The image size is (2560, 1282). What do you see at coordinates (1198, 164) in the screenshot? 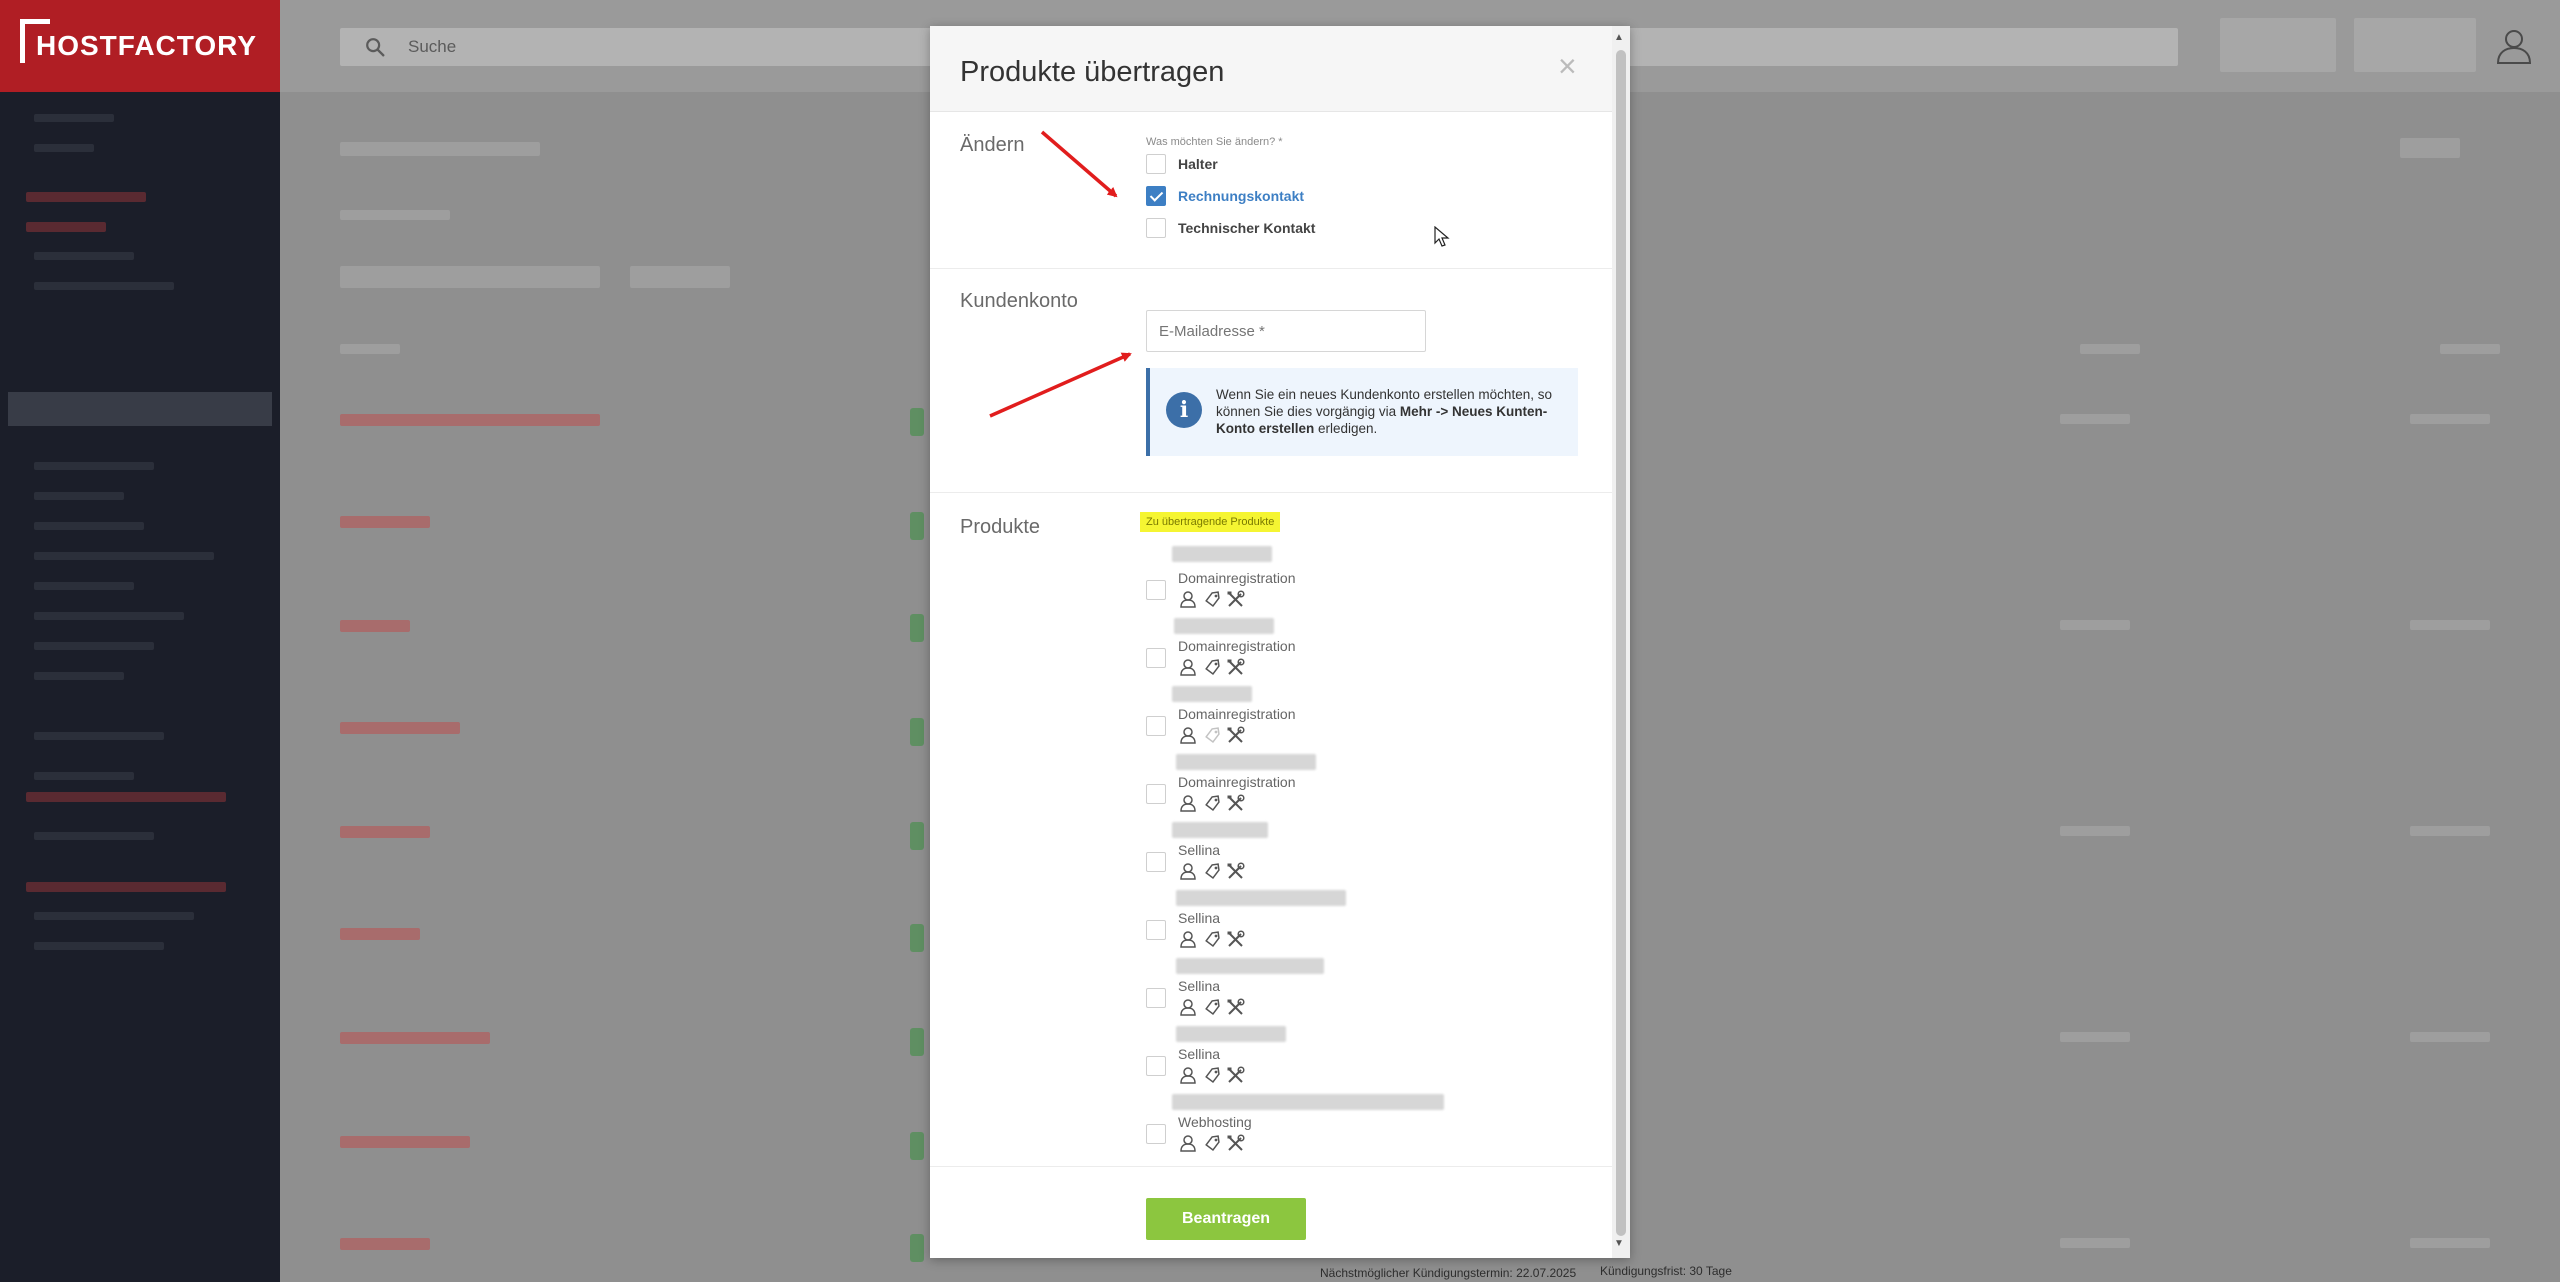
I see `holder-label: Halter` at bounding box center [1198, 164].